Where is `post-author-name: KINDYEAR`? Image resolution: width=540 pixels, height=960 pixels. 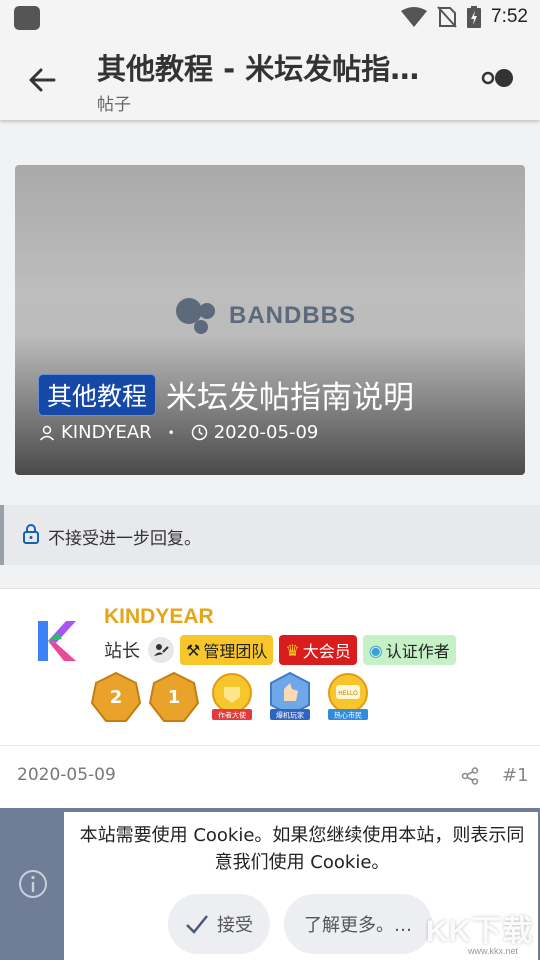
post-author-name: KINDYEAR is located at coordinates (159, 617).